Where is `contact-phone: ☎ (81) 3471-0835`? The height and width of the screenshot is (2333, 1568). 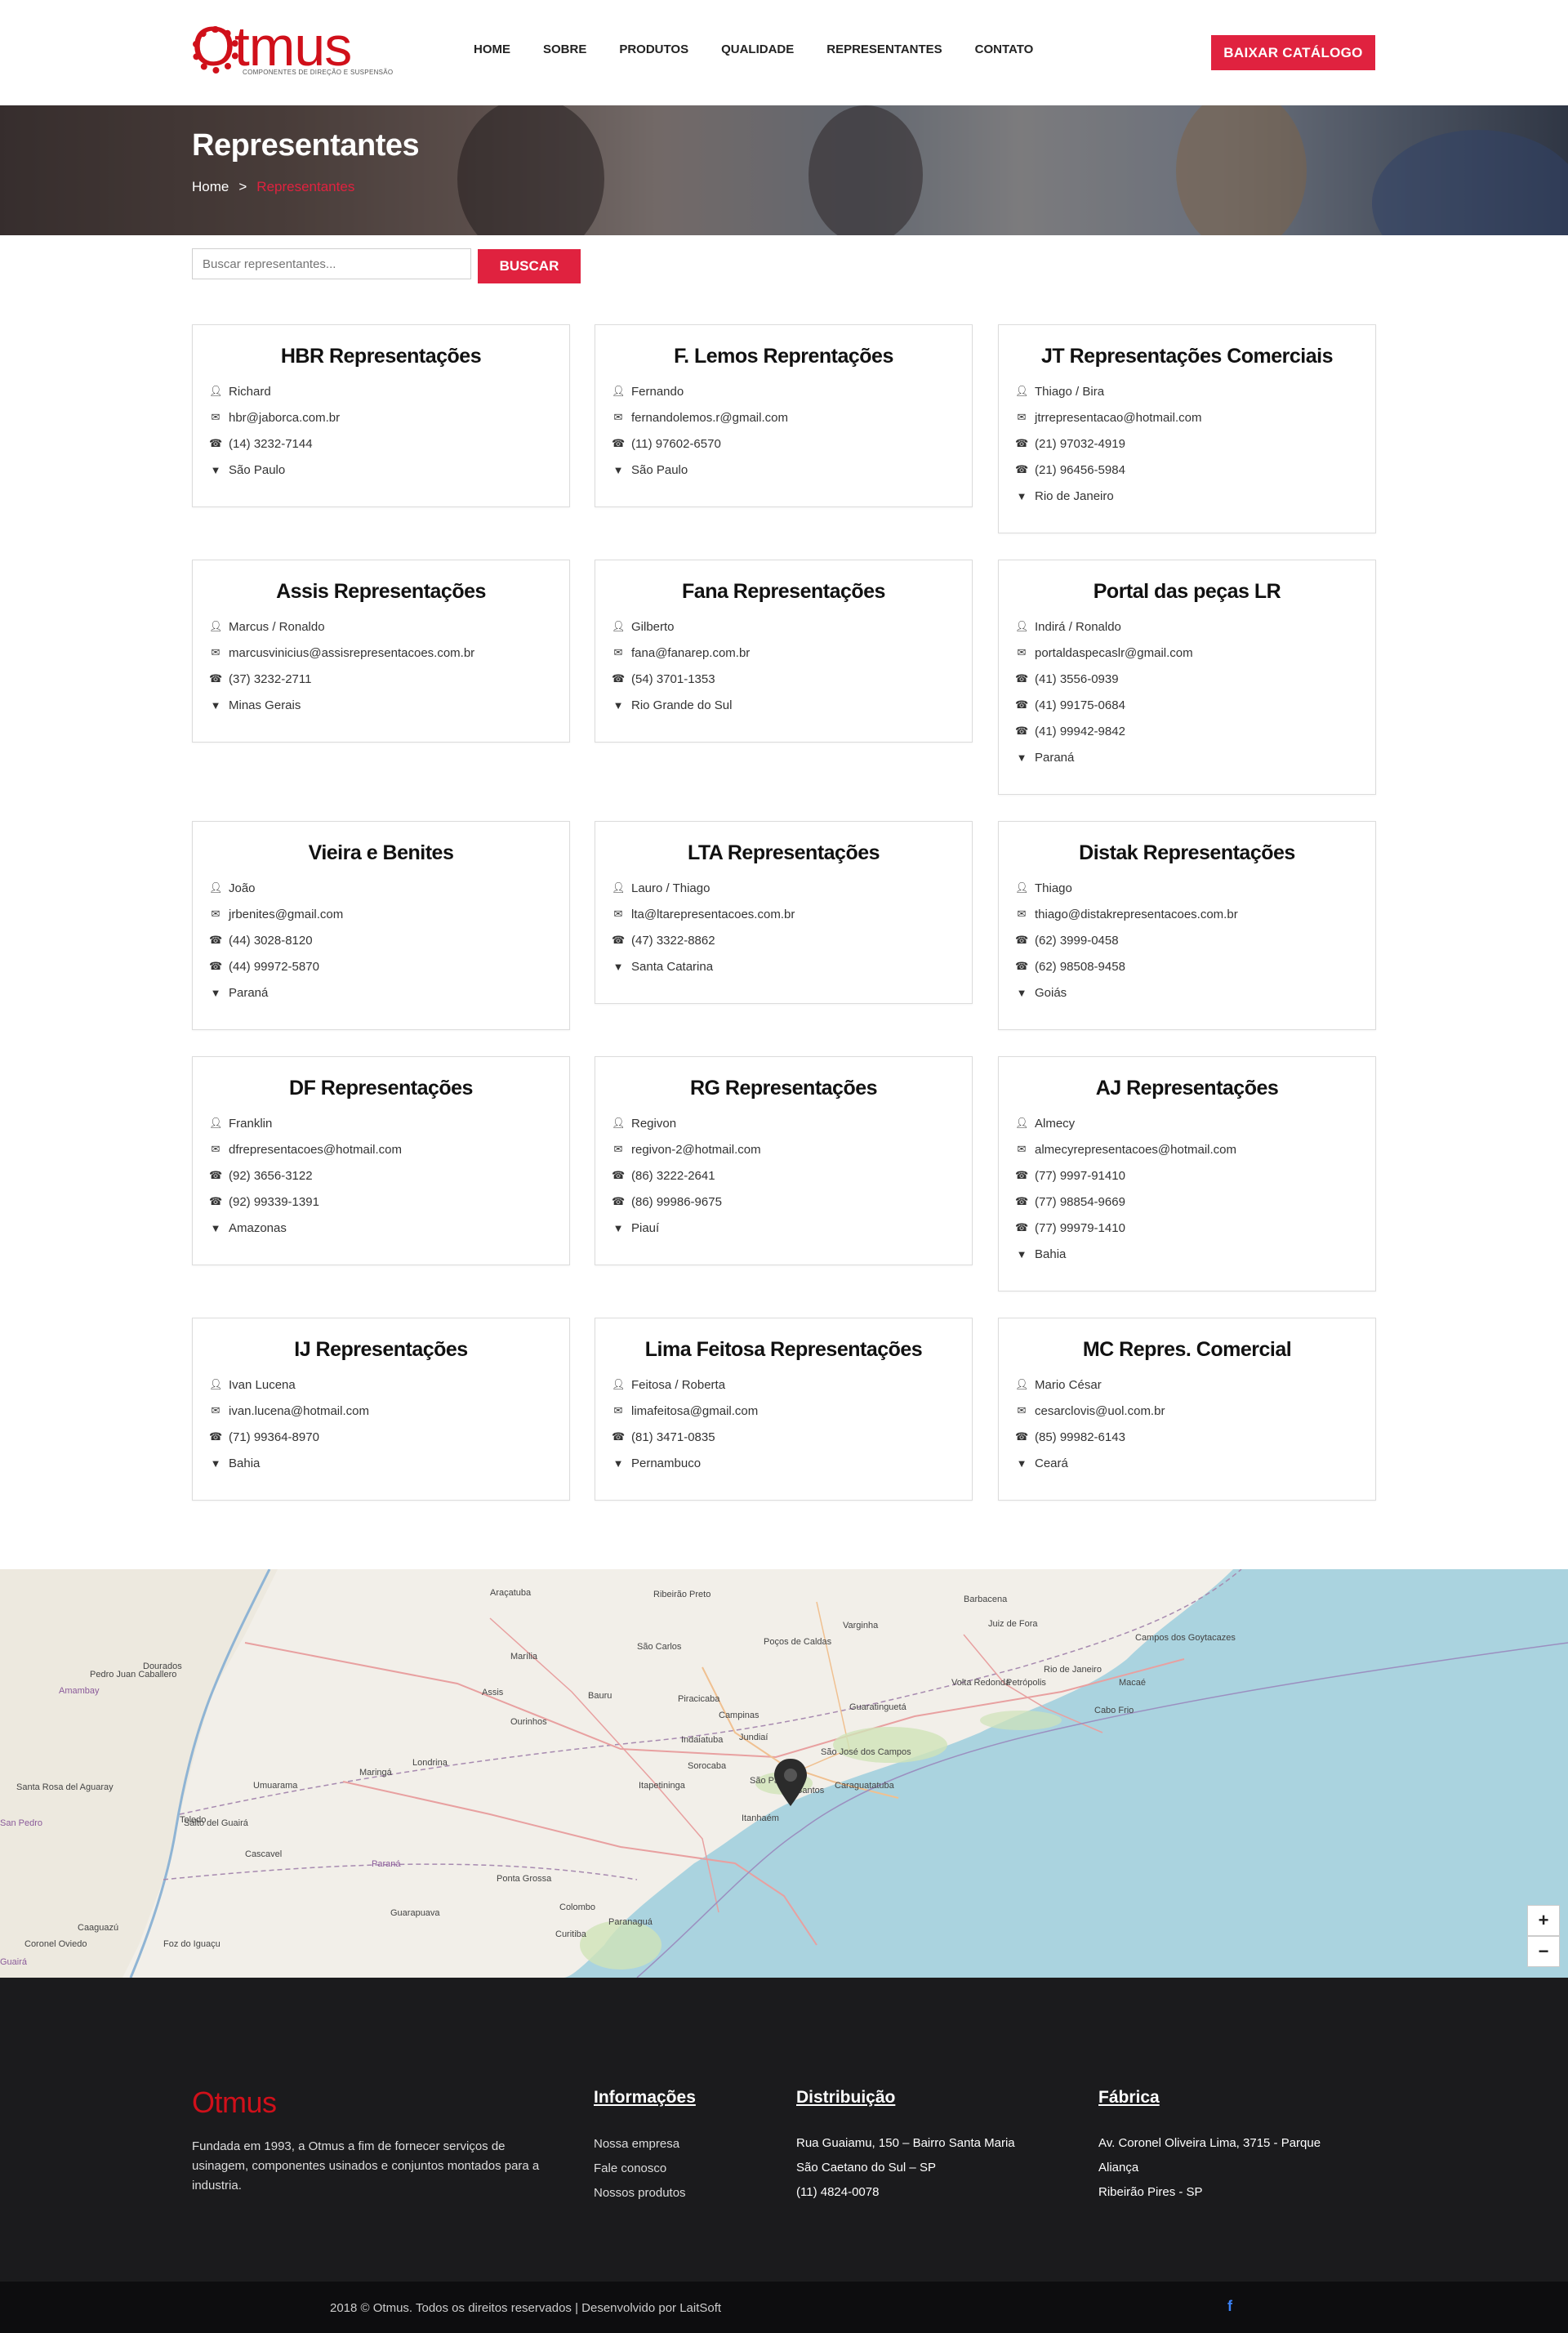 contact-phone: ☎ (81) 3471-0835 is located at coordinates (783, 1437).